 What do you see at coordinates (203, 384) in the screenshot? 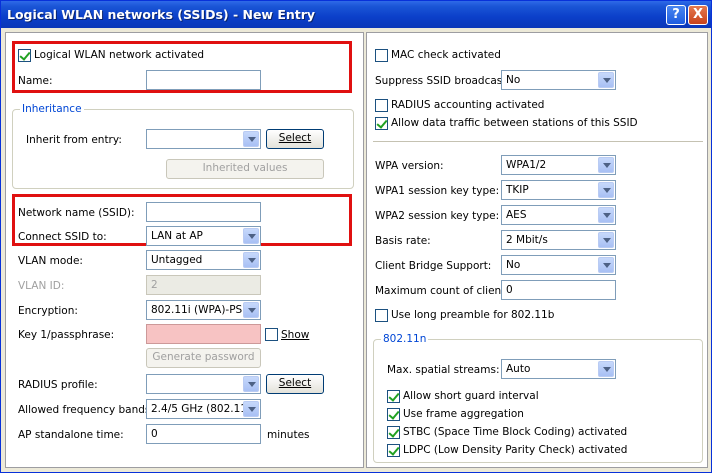
I see `radius-select` at bounding box center [203, 384].